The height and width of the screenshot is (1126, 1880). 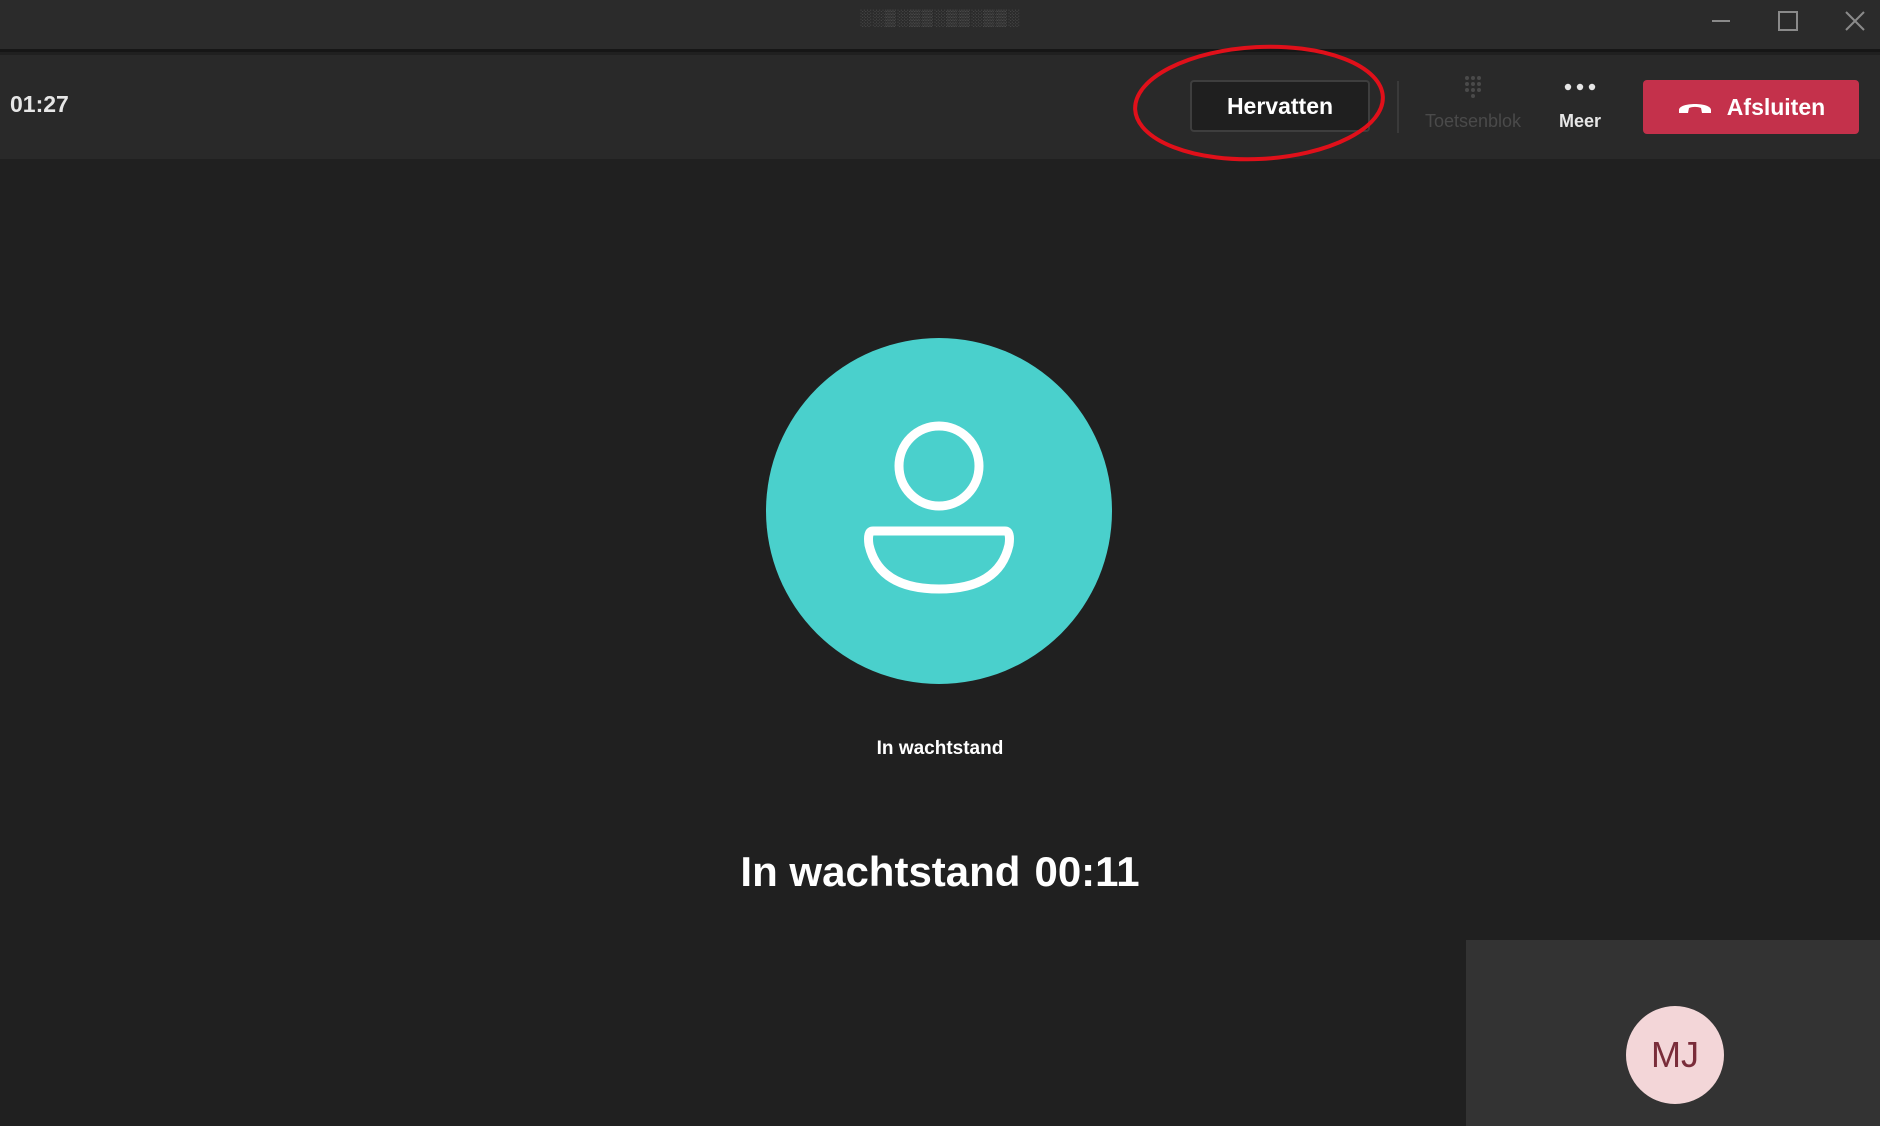 I want to click on self-video-preview: MJ, so click(x=1673, y=1033).